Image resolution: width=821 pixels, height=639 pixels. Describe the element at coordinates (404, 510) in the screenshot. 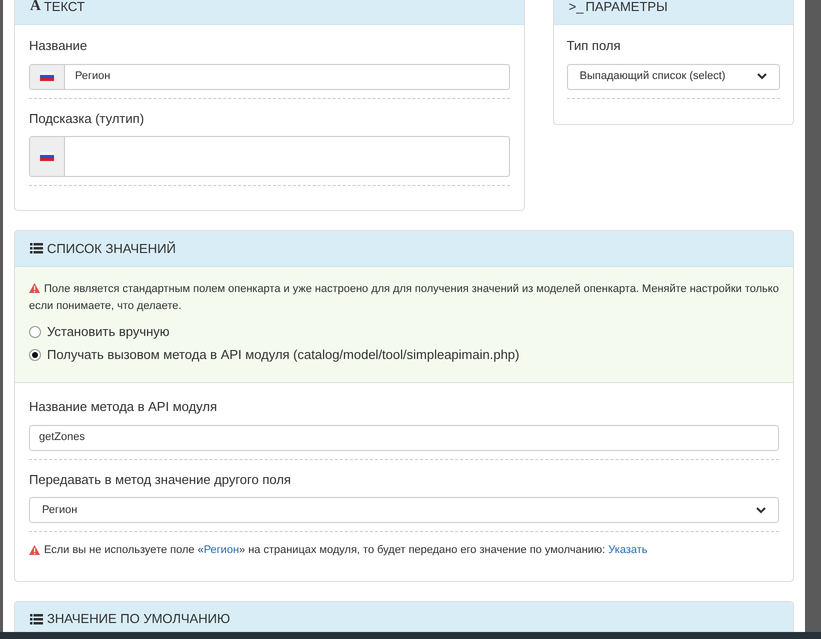

I see `select-field: Регион` at that location.